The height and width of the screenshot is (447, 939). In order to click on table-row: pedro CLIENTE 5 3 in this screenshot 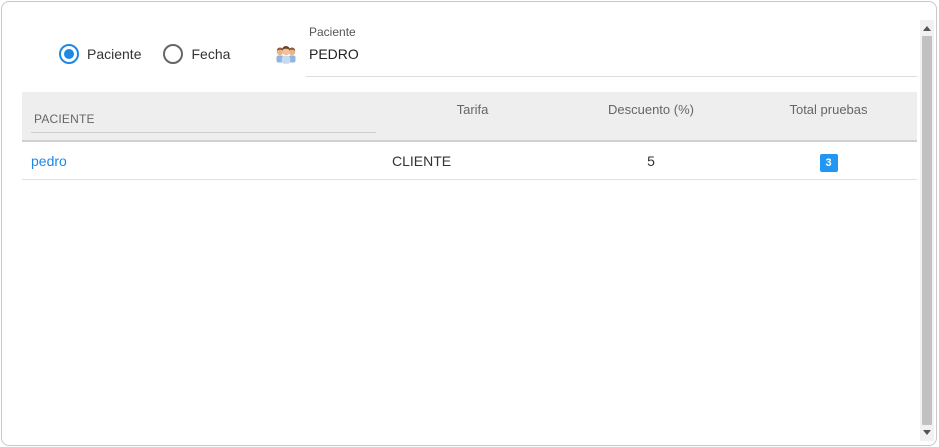, I will do `click(469, 161)`.